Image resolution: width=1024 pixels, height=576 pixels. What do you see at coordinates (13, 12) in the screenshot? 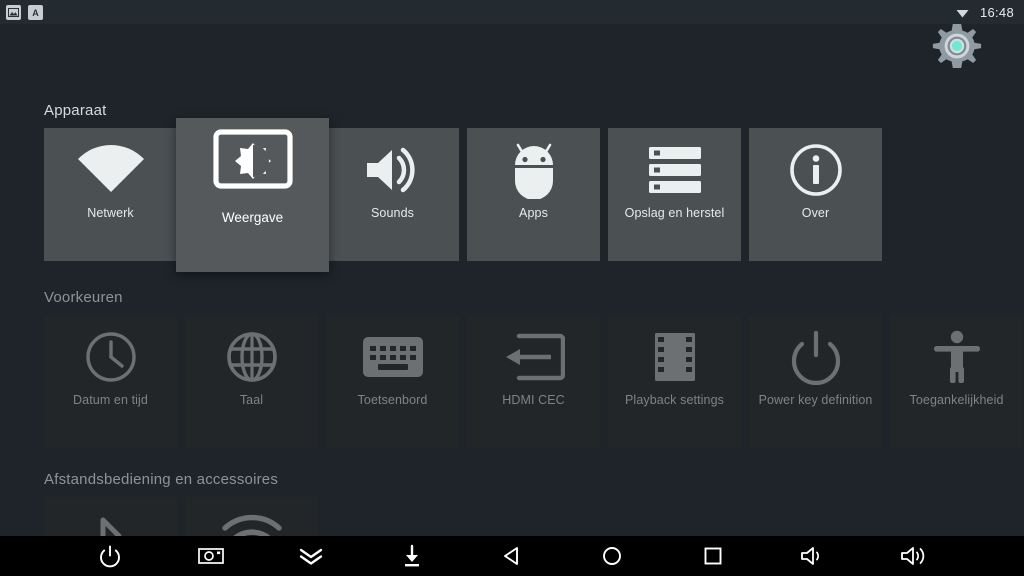
I see `image-icon` at bounding box center [13, 12].